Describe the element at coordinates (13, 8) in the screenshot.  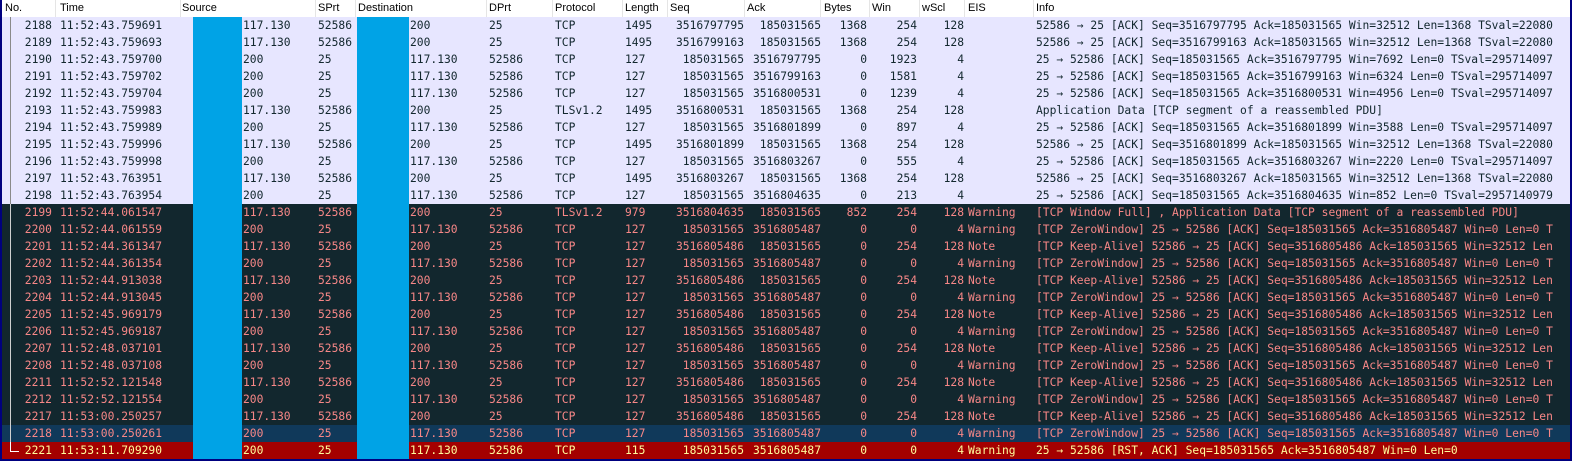
I see `col-no: No.` at that location.